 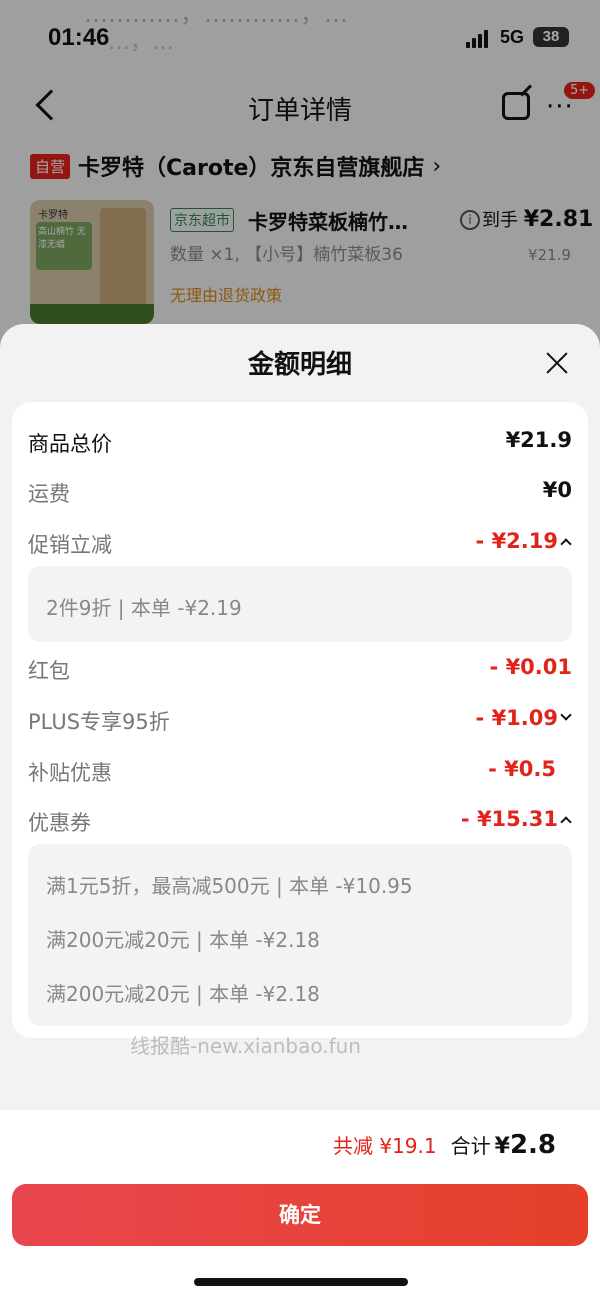 I want to click on detail-line: 2件9折 | 本单 -¥2.19, so click(x=144, y=608).